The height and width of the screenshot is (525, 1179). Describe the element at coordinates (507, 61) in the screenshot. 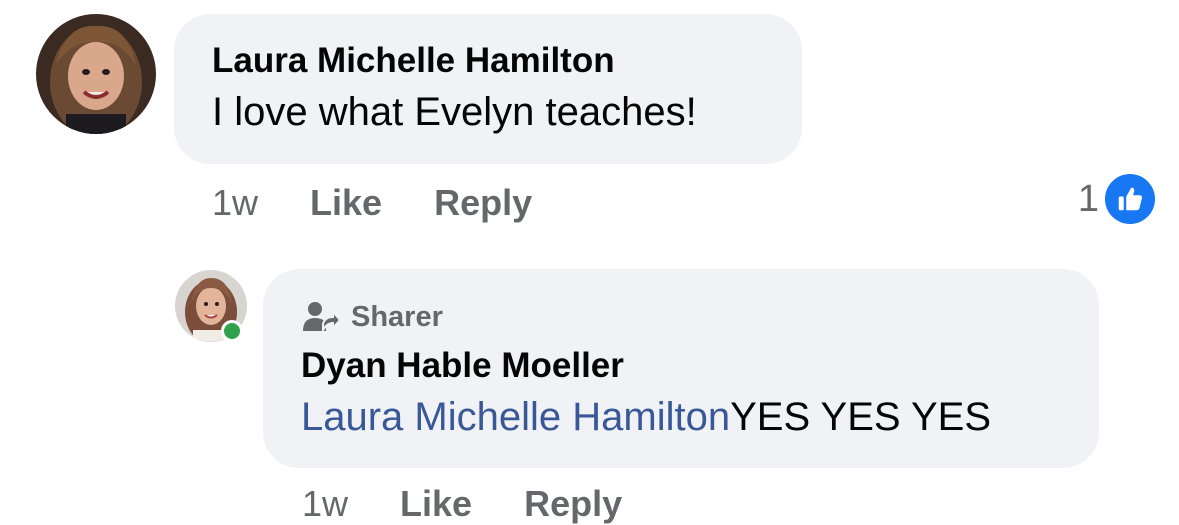

I see `comment-author: Laura Michelle Hamilton` at that location.